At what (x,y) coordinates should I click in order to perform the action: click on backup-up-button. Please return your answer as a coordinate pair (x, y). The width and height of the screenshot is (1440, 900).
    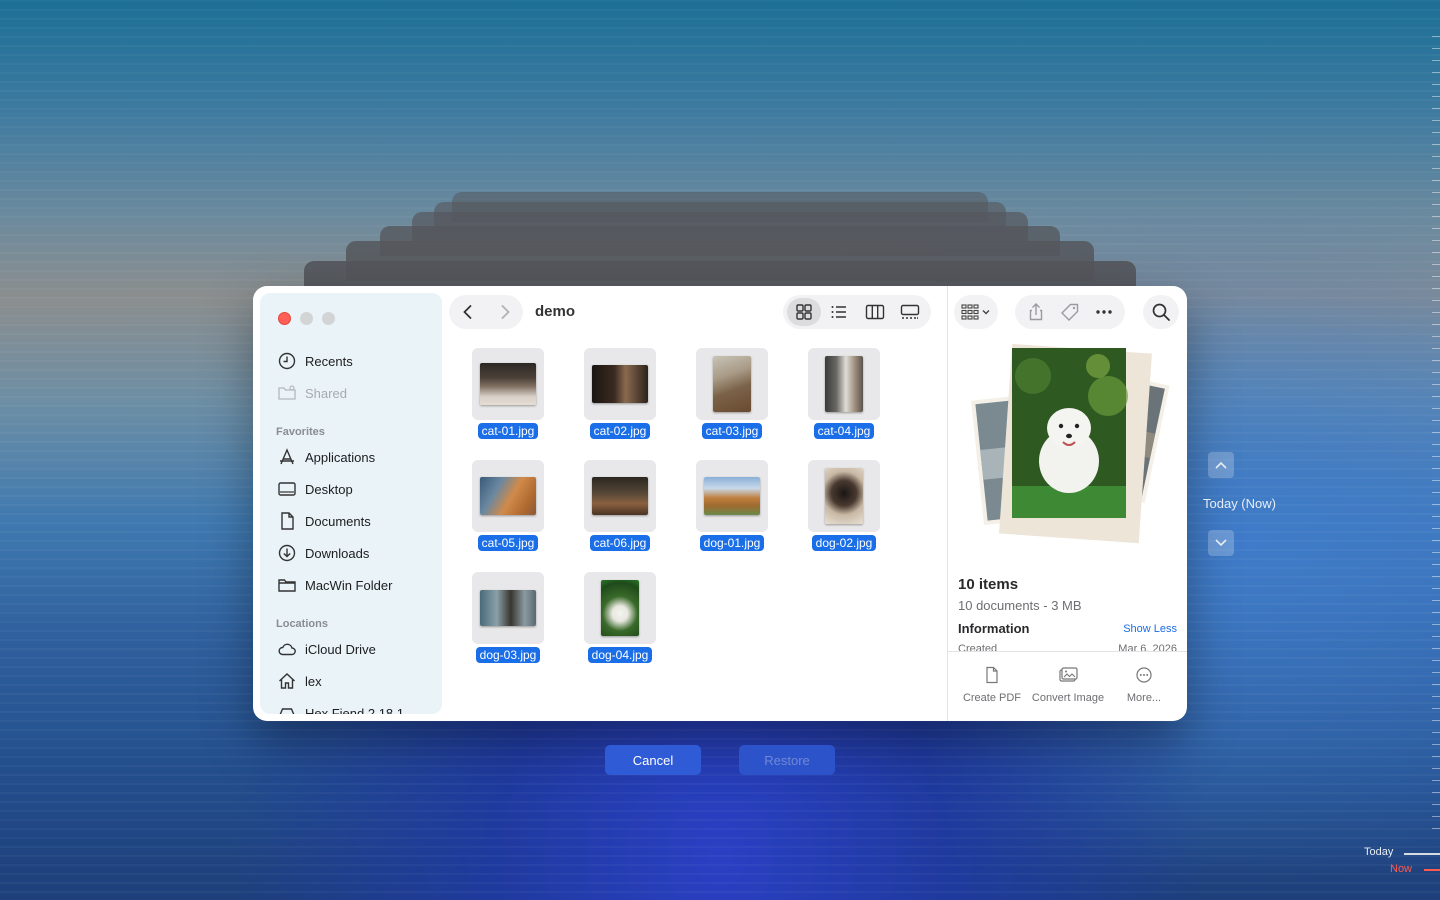
    Looking at the image, I should click on (1221, 465).